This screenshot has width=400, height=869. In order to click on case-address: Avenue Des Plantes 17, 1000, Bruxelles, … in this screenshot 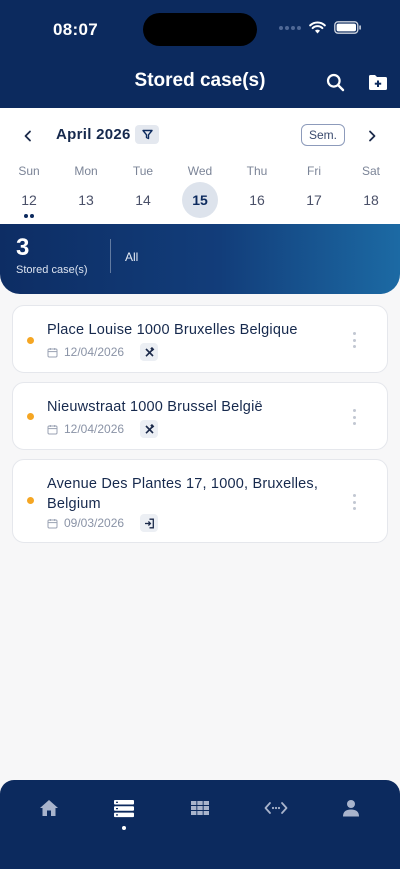, I will do `click(183, 494)`.